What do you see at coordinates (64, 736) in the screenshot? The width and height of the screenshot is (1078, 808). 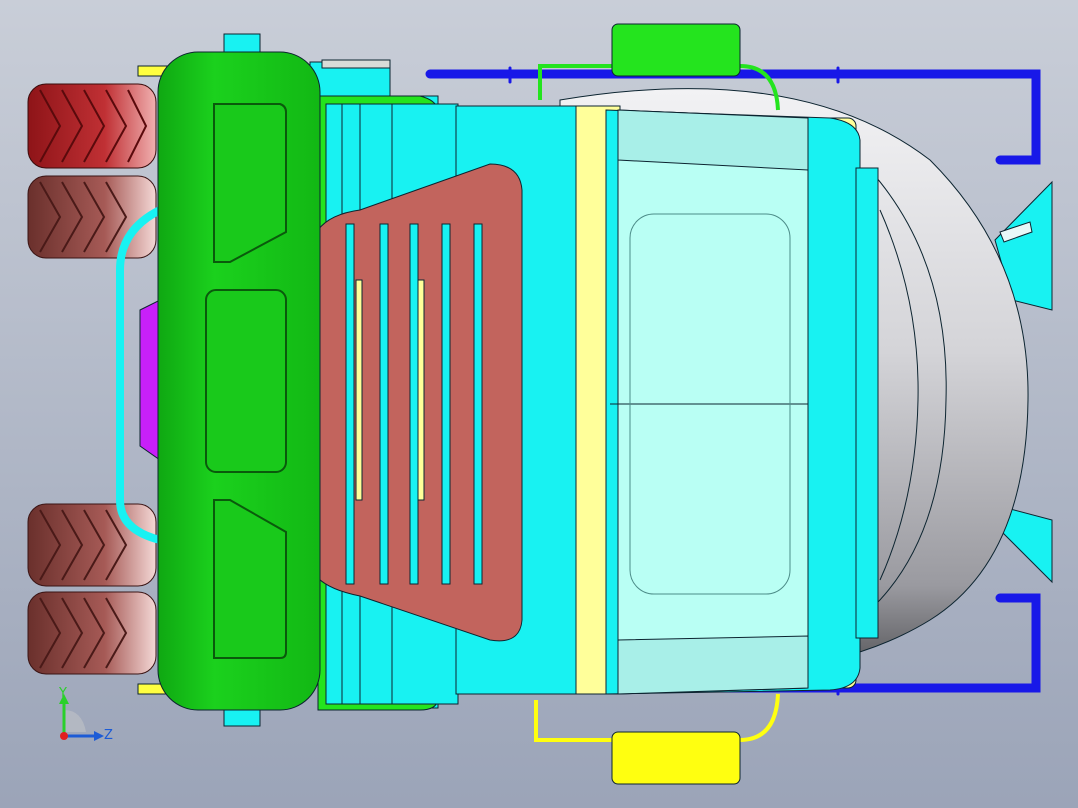 I see `origin-point-icon` at bounding box center [64, 736].